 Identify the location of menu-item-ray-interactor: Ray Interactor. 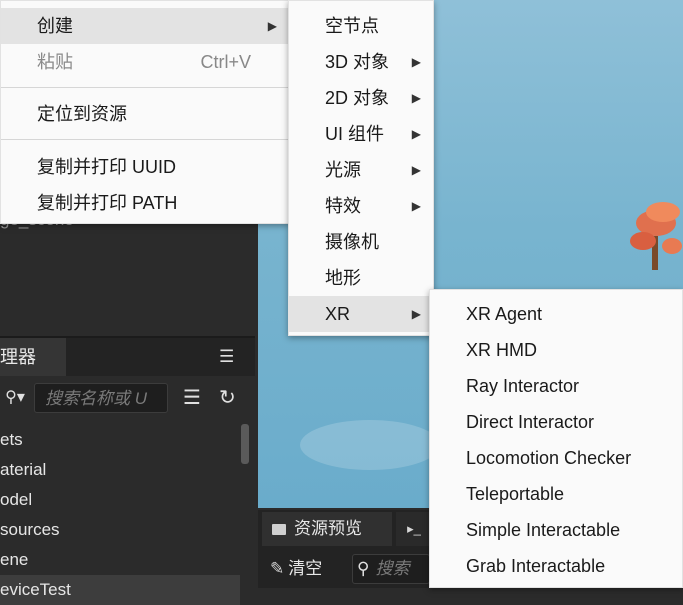
(556, 386).